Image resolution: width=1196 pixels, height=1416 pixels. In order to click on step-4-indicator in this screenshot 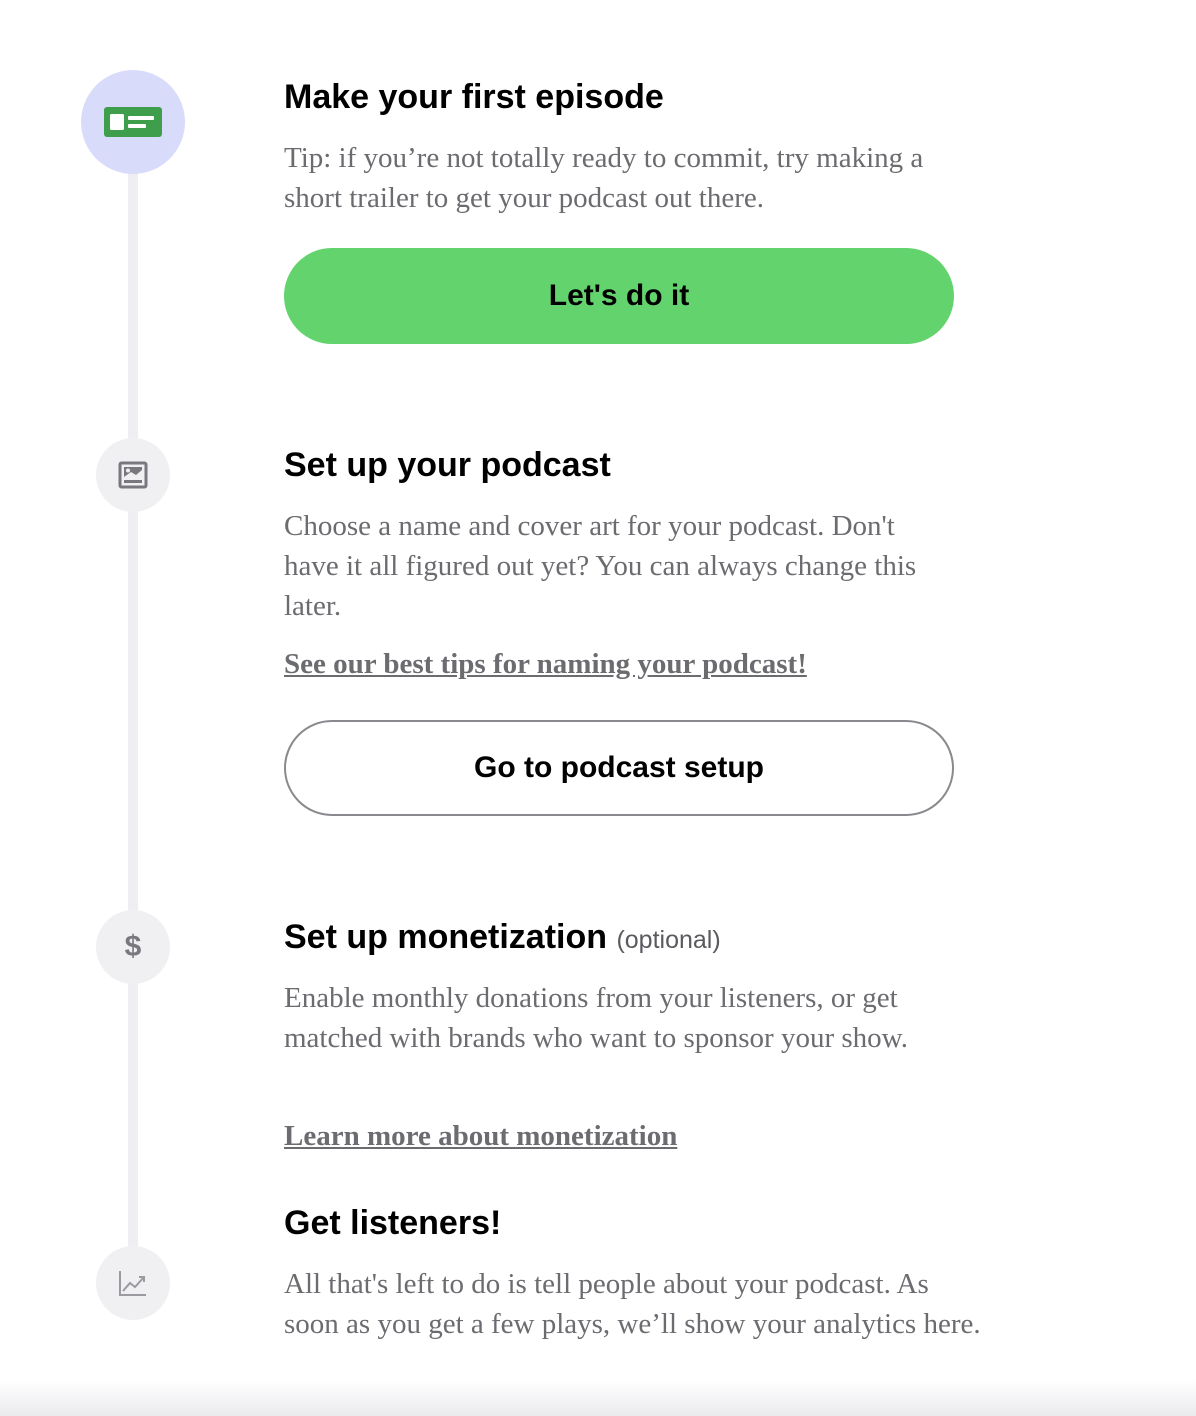, I will do `click(133, 1283)`.